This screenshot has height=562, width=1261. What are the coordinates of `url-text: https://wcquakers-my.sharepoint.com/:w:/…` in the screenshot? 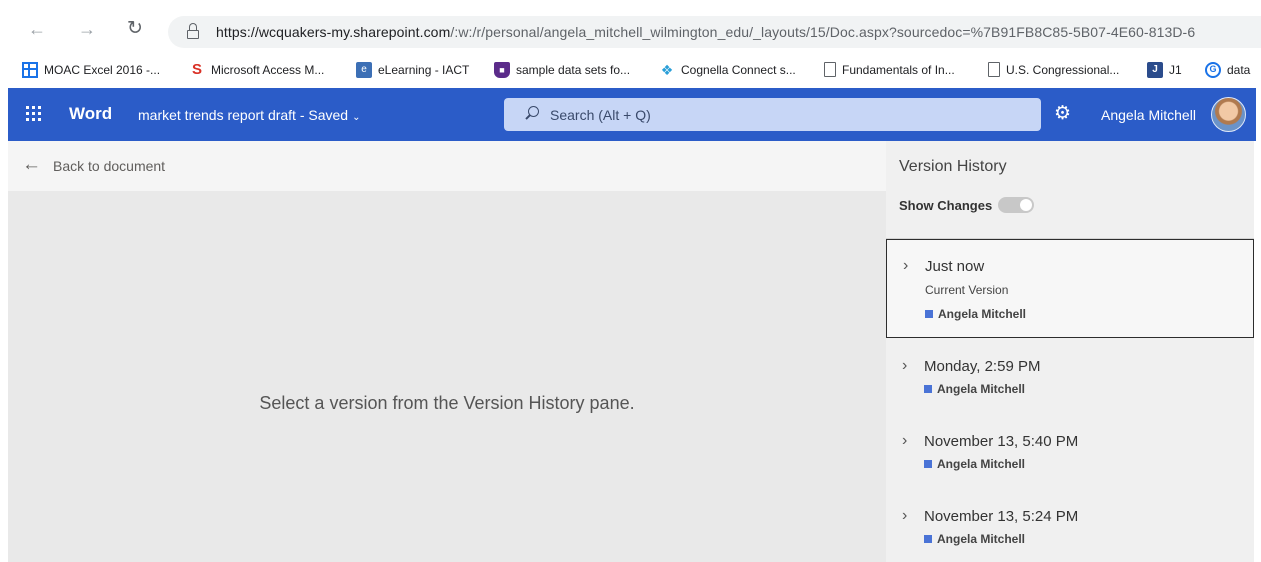 It's located at (706, 32).